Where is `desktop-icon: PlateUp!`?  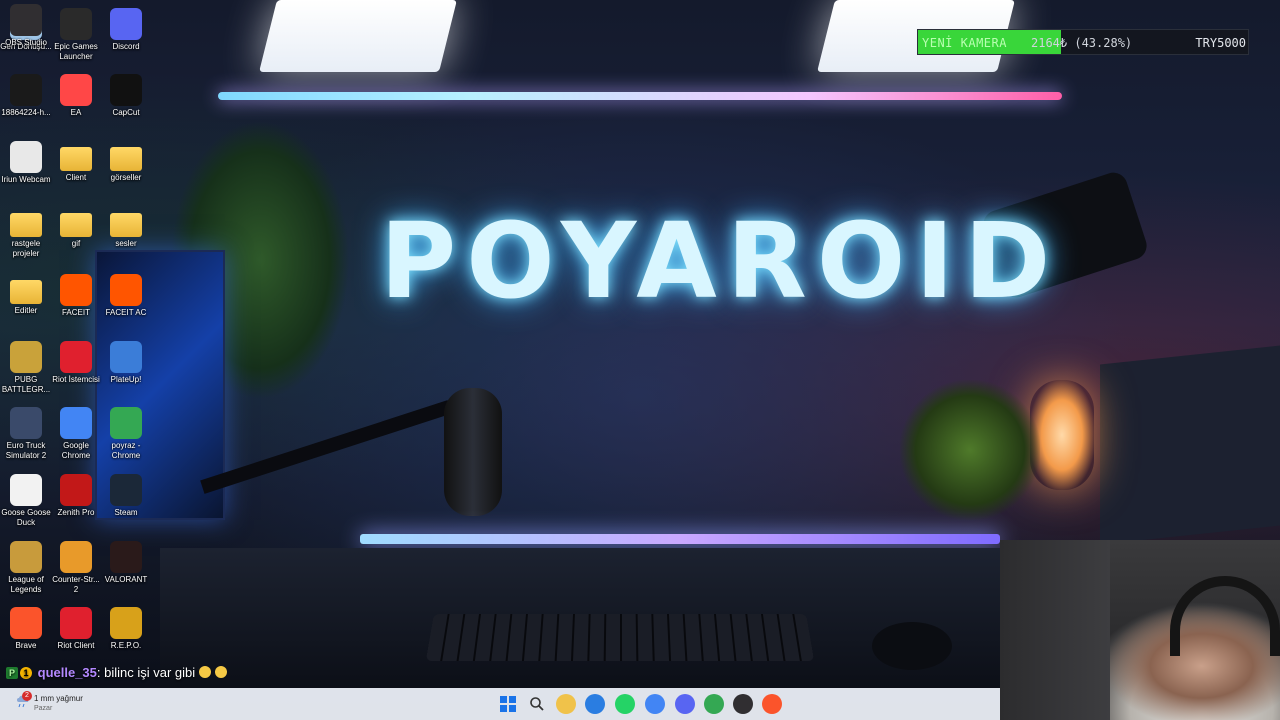 desktop-icon: PlateUp! is located at coordinates (126, 368).